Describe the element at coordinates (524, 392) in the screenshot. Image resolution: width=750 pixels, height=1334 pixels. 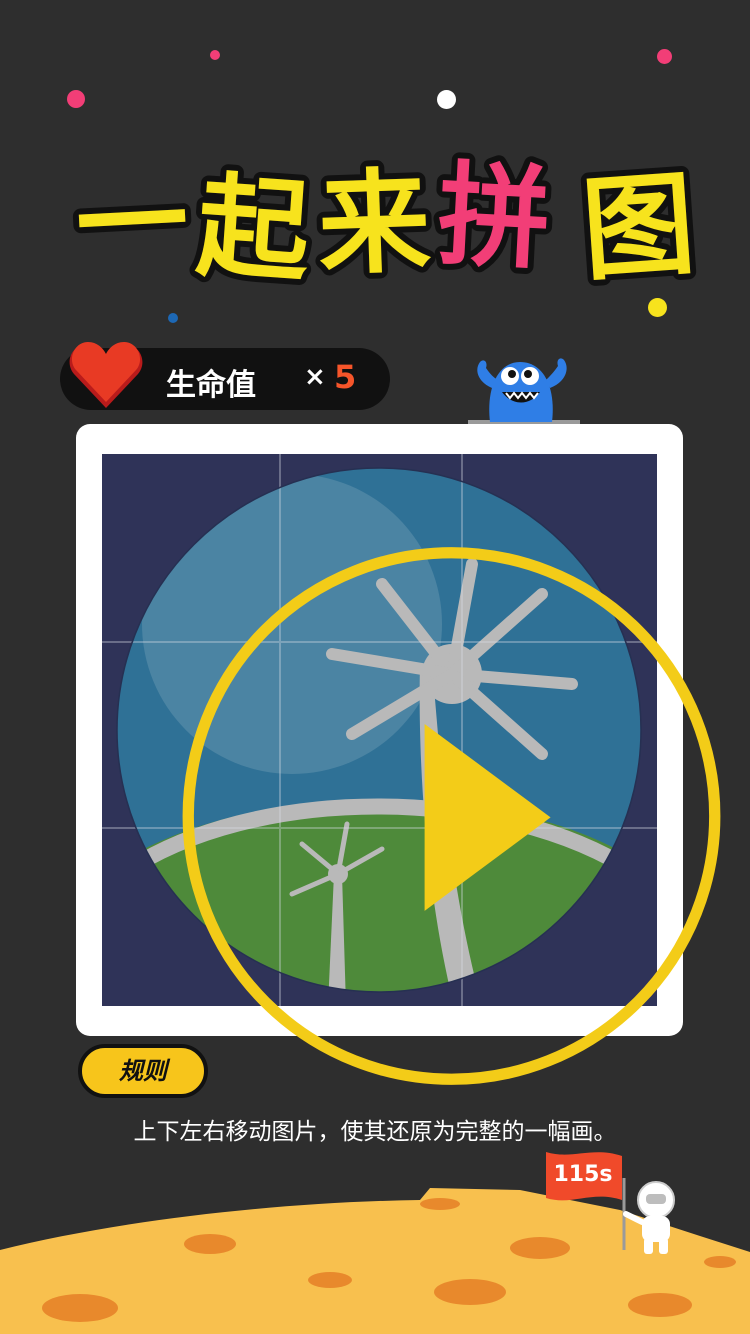
I see `monster-mascot-icon` at that location.